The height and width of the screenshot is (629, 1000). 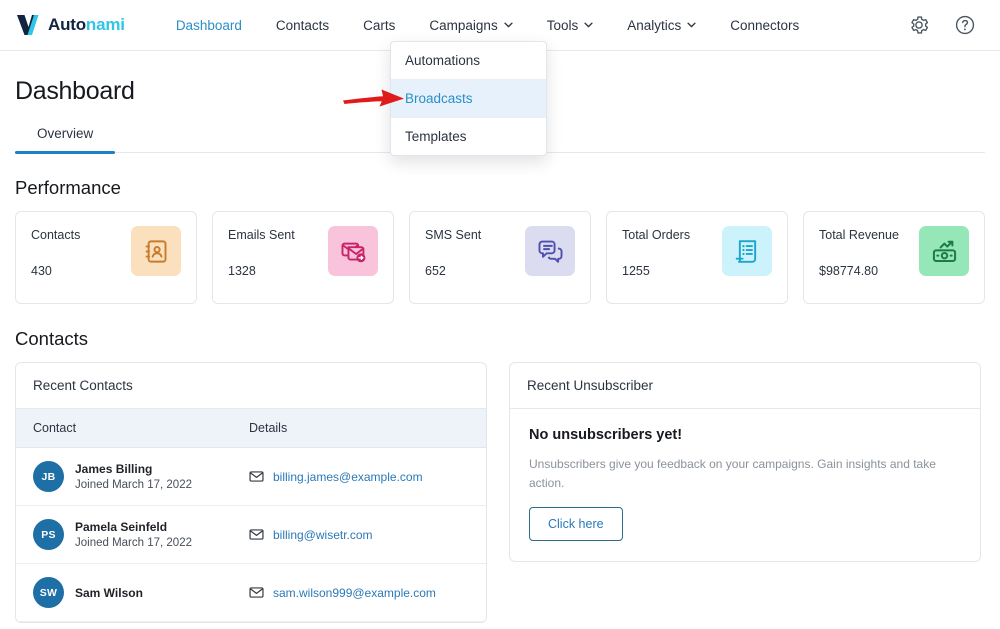 I want to click on section-title-contacts: Contacts, so click(x=52, y=338).